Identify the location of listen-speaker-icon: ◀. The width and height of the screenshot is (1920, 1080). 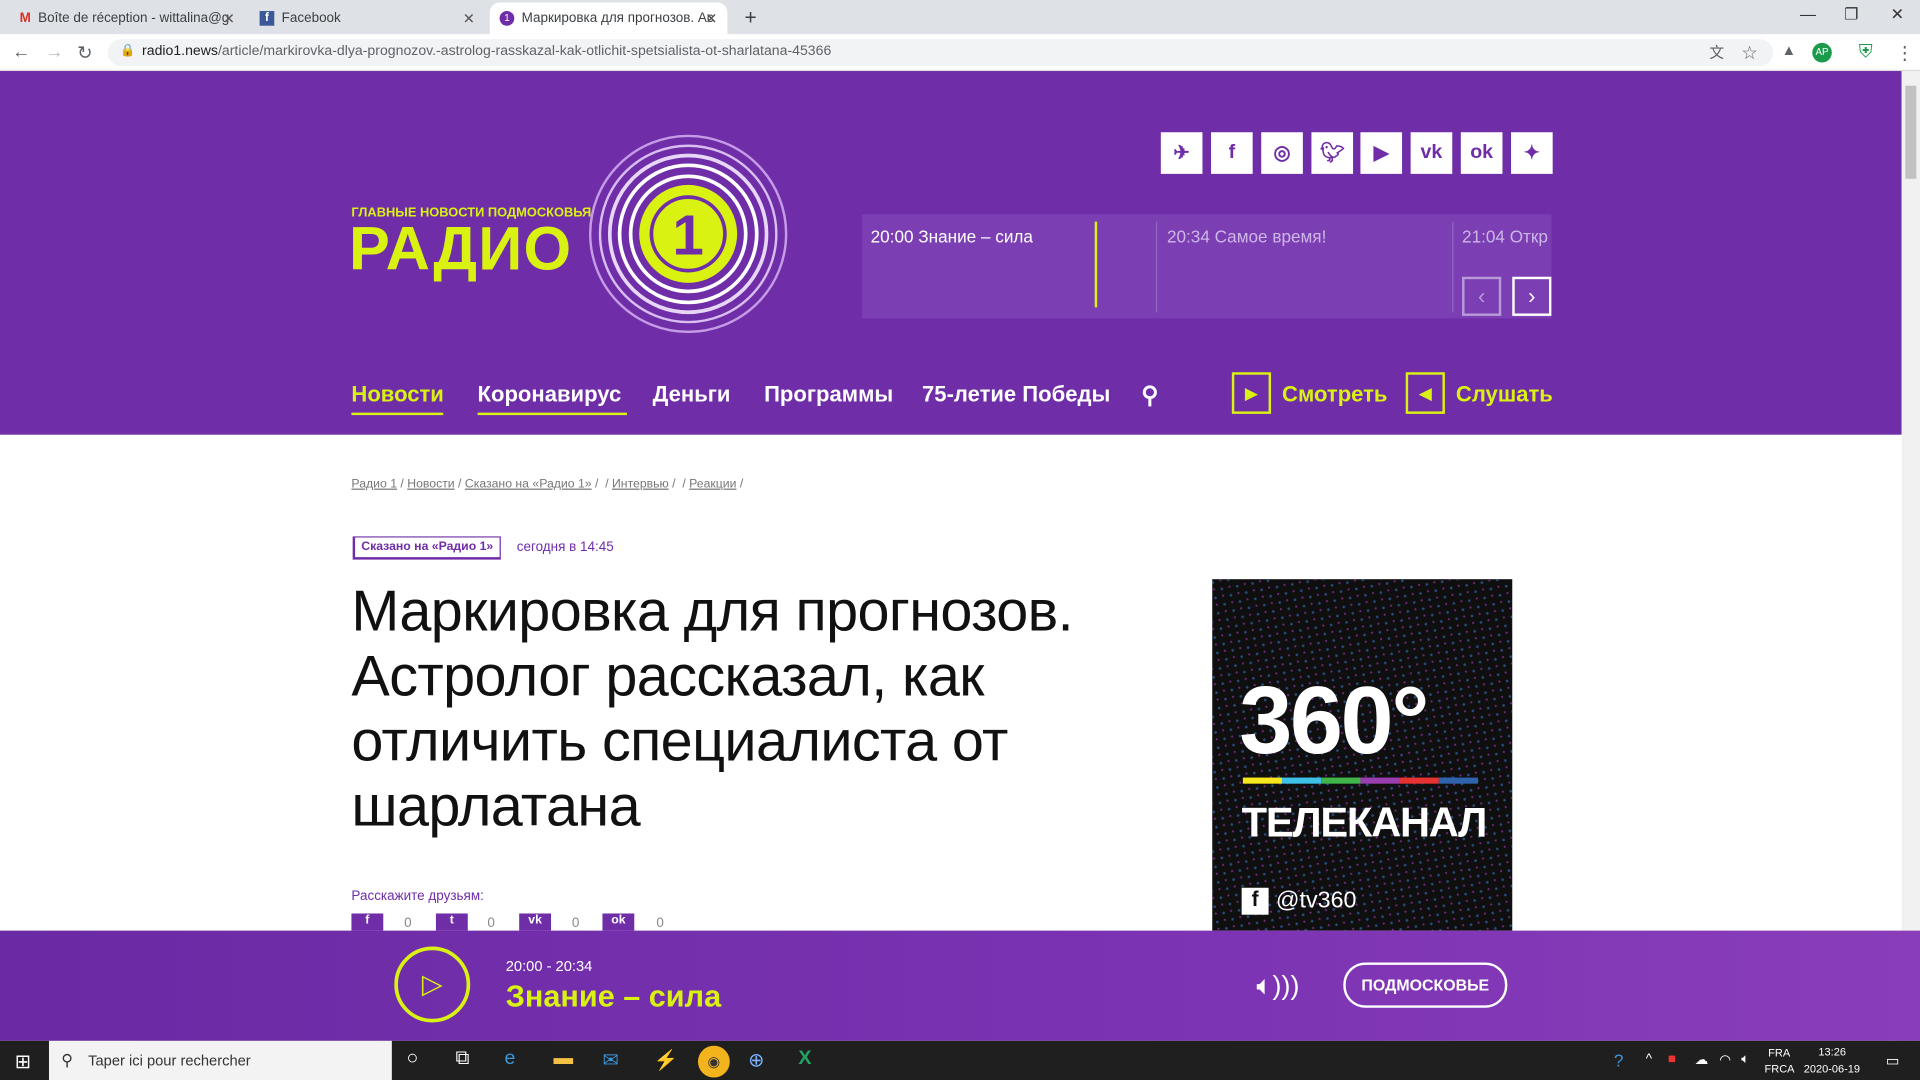
(1425, 393).